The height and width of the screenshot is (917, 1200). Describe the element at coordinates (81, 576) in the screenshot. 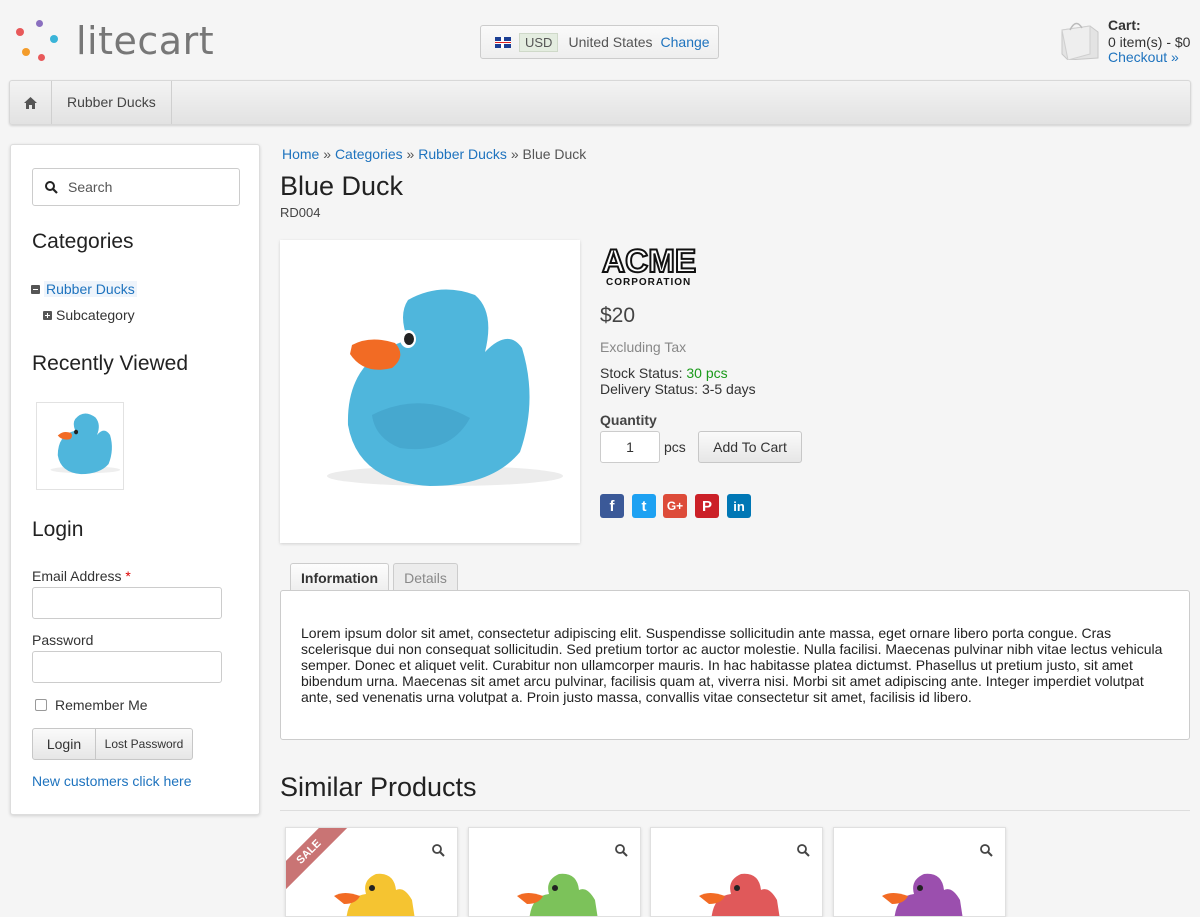

I see `email-label: Email Address *` at that location.